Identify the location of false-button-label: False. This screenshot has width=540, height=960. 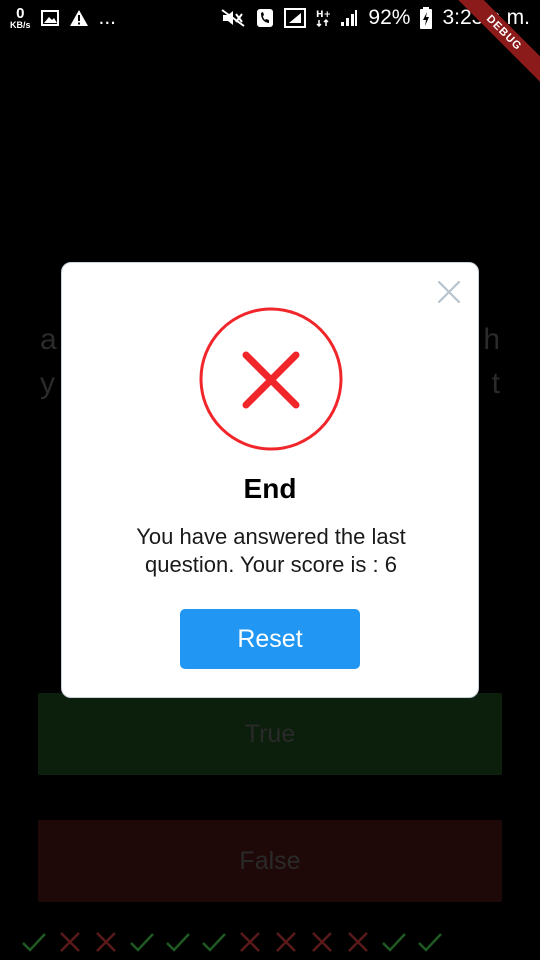
(270, 860).